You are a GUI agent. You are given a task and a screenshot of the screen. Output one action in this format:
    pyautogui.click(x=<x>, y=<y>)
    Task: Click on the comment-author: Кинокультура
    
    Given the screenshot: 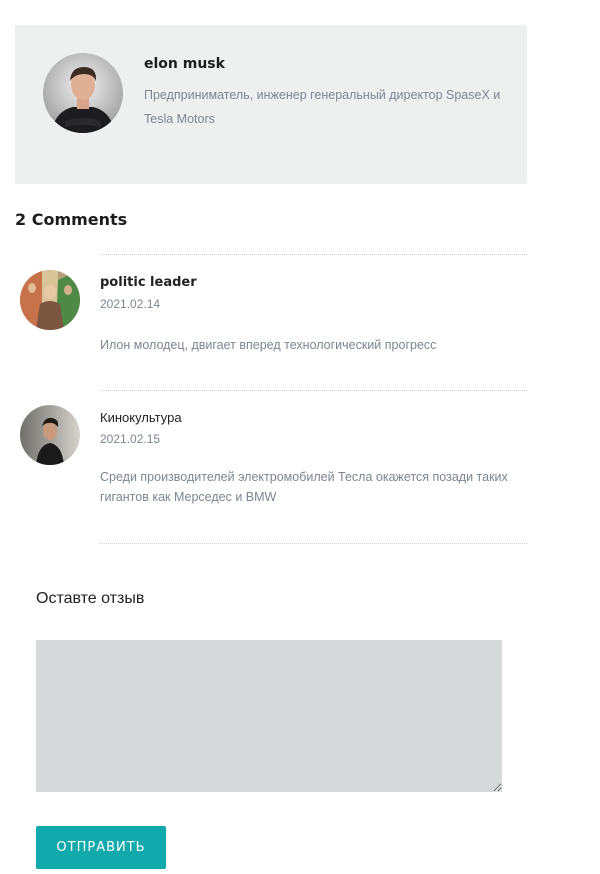 What is the action you would take?
    pyautogui.click(x=141, y=417)
    